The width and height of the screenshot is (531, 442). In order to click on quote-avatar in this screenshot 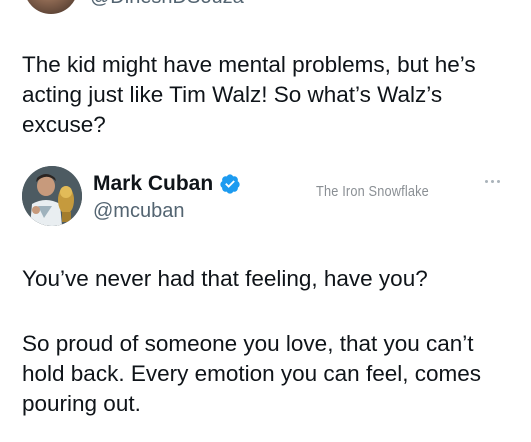, I will do `click(52, 196)`.